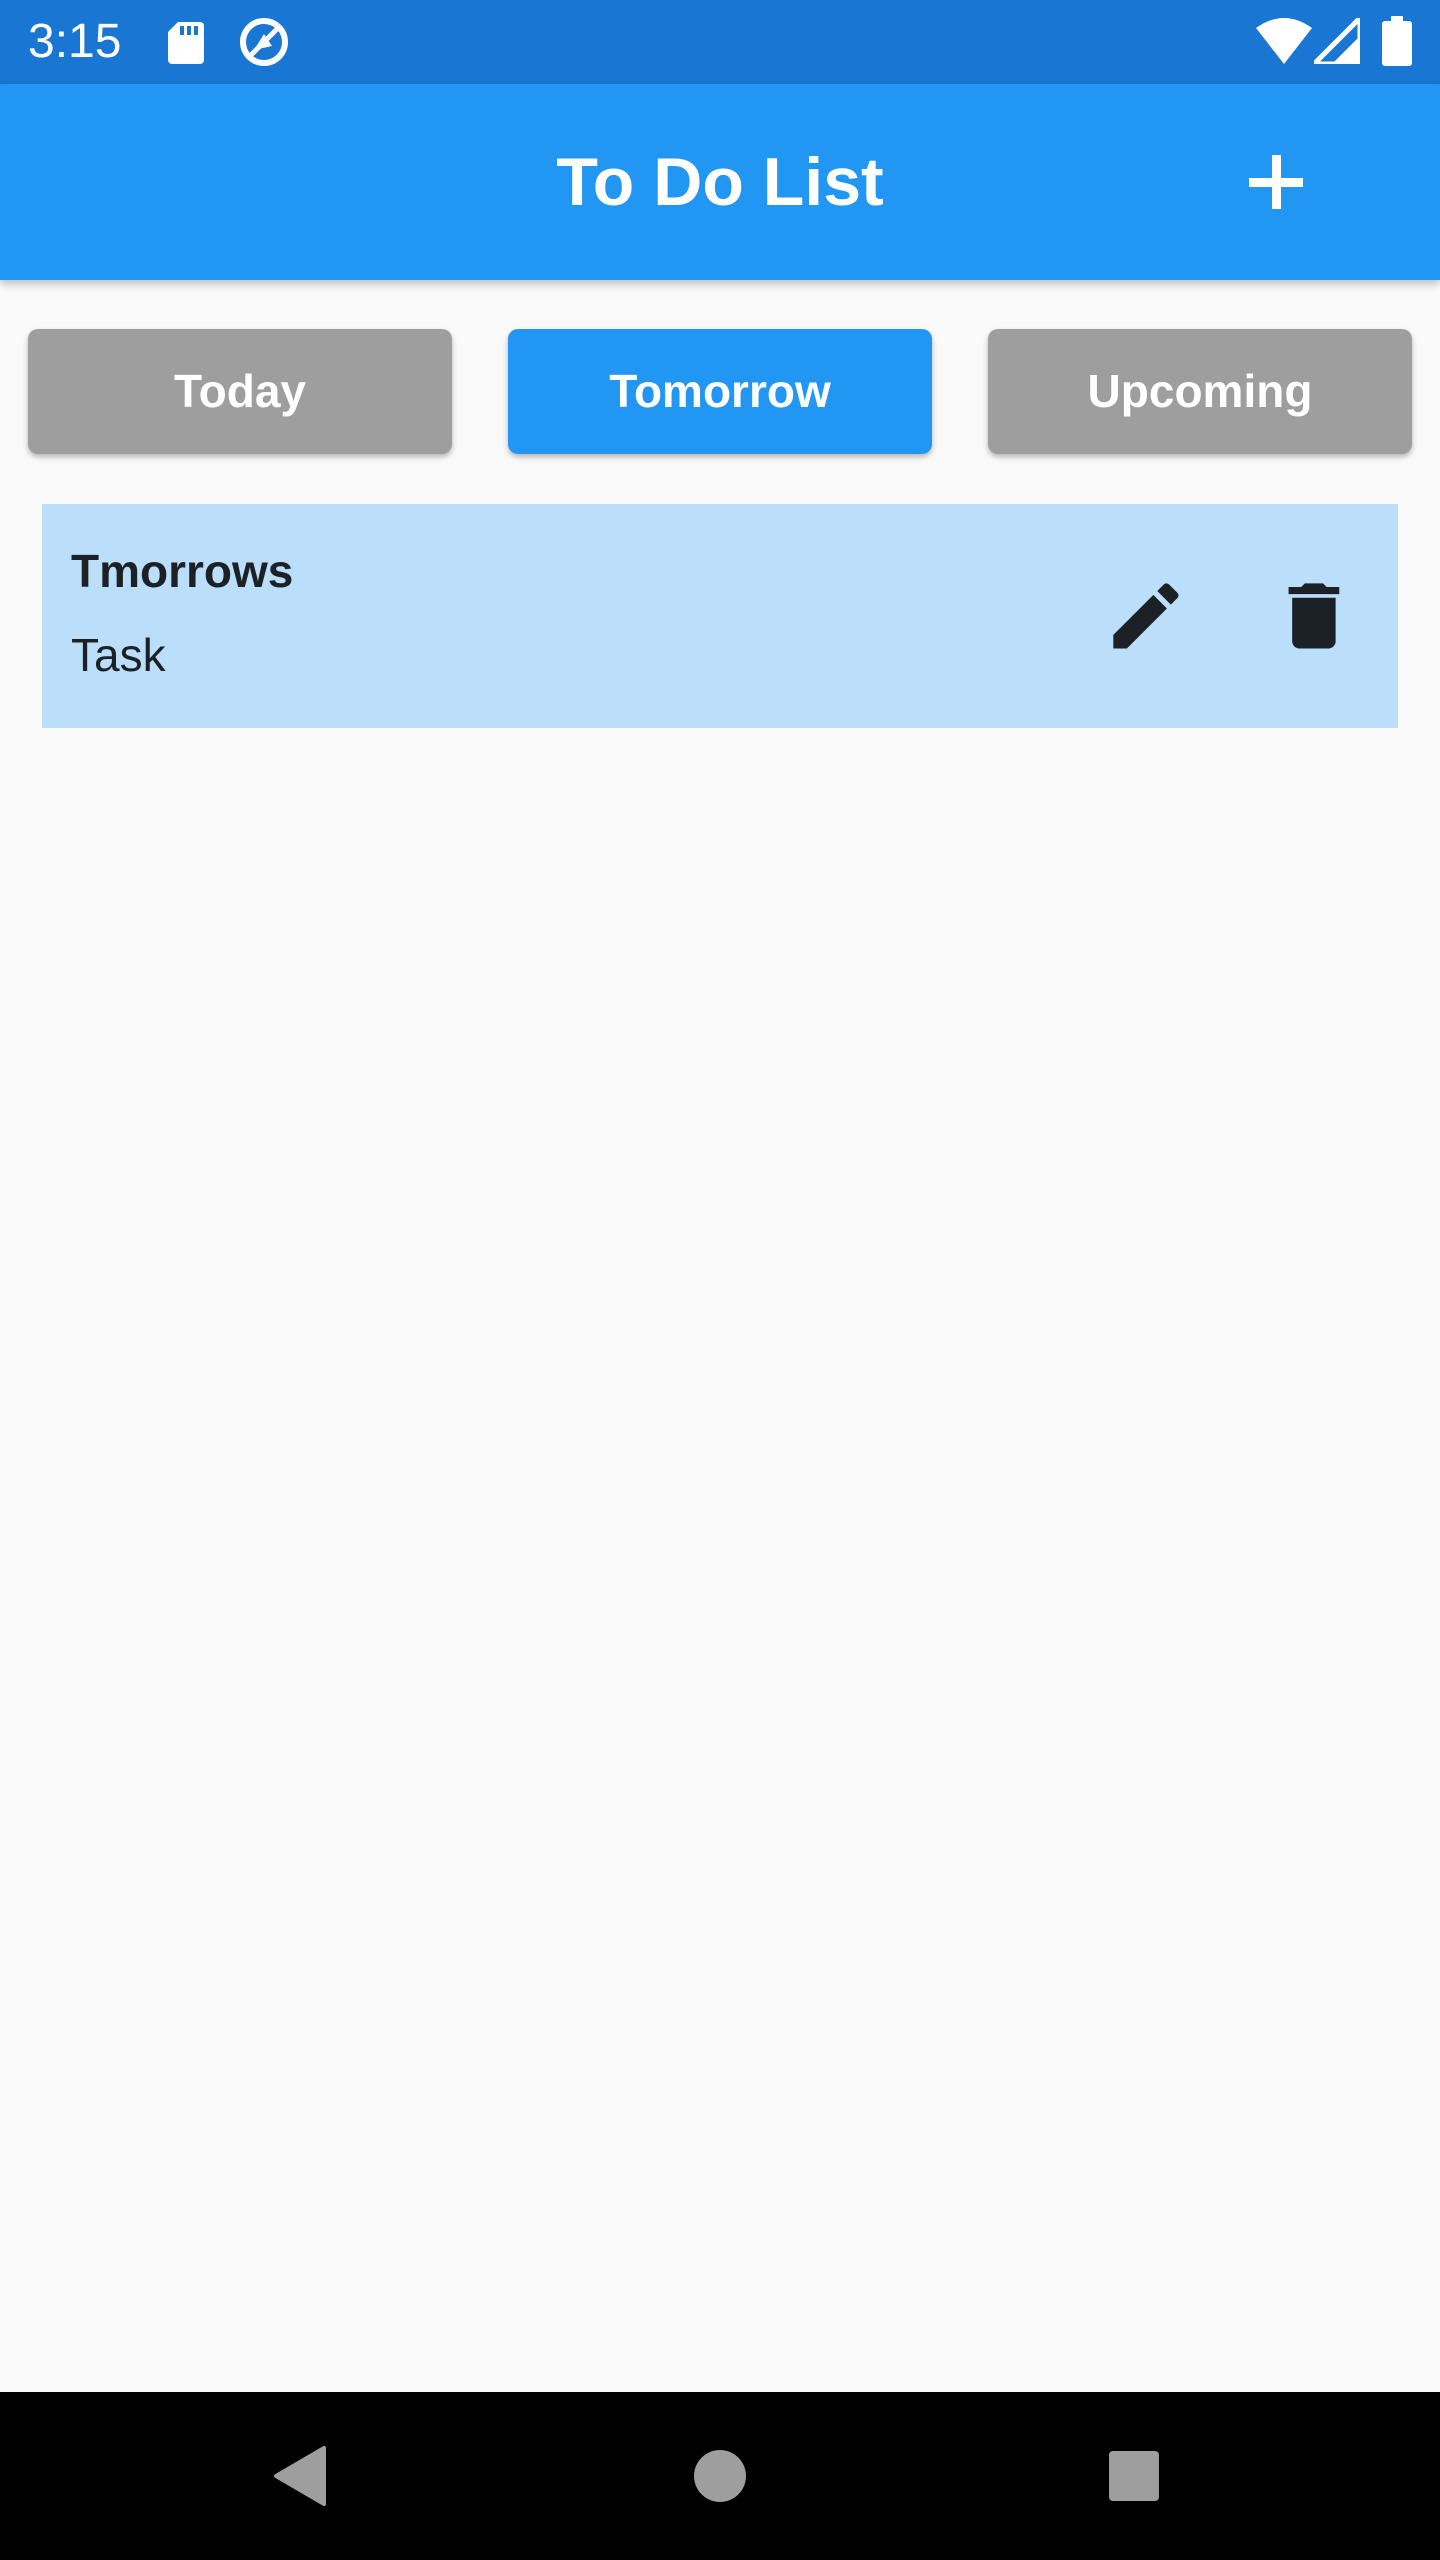 The height and width of the screenshot is (2560, 1440). I want to click on home-icon, so click(720, 2476).